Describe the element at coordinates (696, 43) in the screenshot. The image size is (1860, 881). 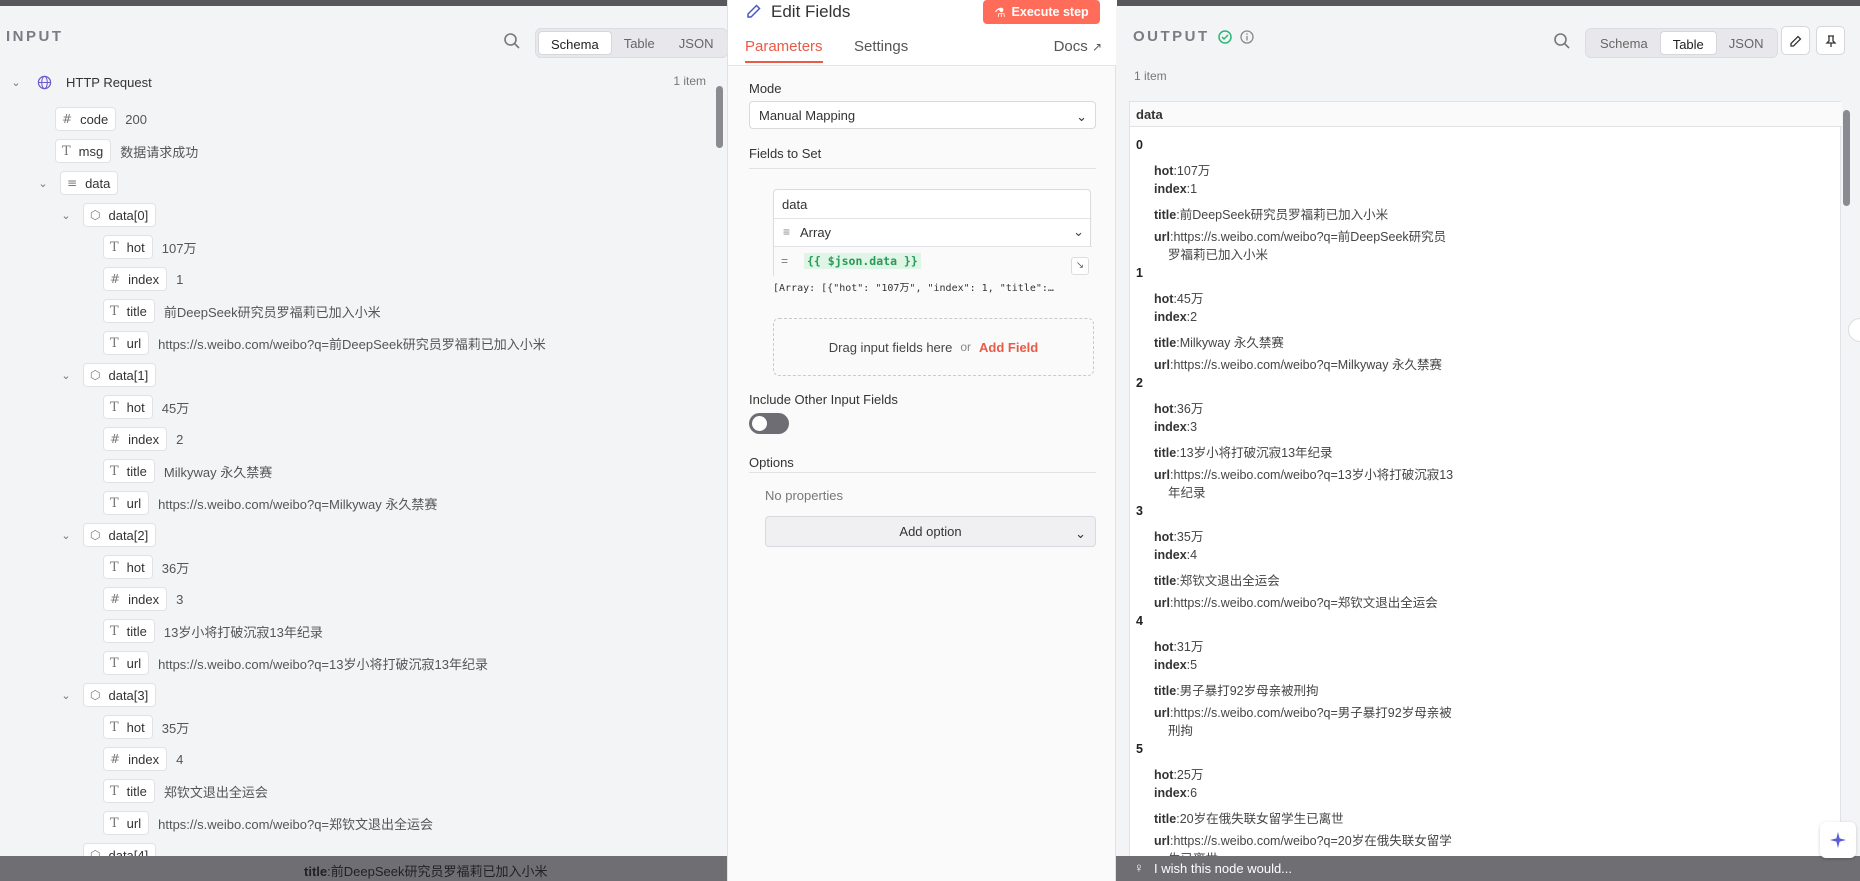
I see `input-view-json: JSON` at that location.